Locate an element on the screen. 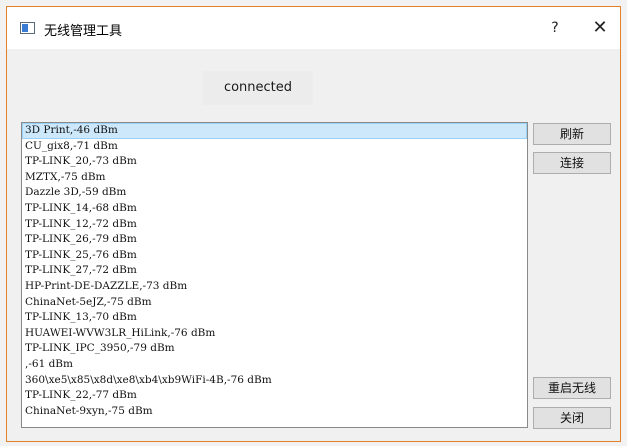 The width and height of the screenshot is (627, 446). list-item: Dazzle 3D,-59 dBm is located at coordinates (274, 193).